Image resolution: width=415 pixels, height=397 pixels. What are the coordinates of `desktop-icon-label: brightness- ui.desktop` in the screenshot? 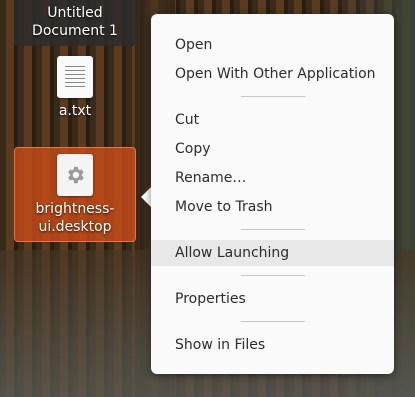 It's located at (75, 218).